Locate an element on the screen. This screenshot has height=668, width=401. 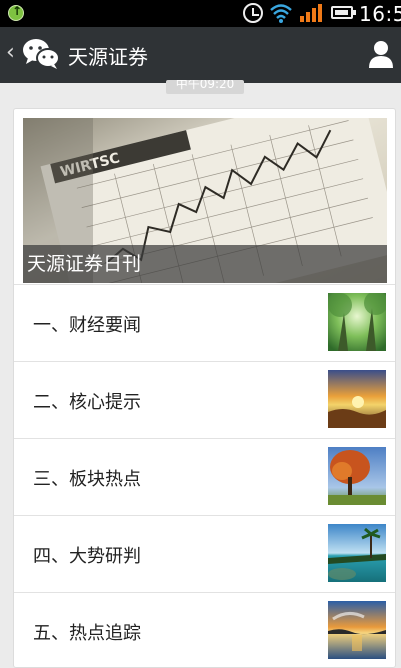
battery-icon is located at coordinates (343, 12).